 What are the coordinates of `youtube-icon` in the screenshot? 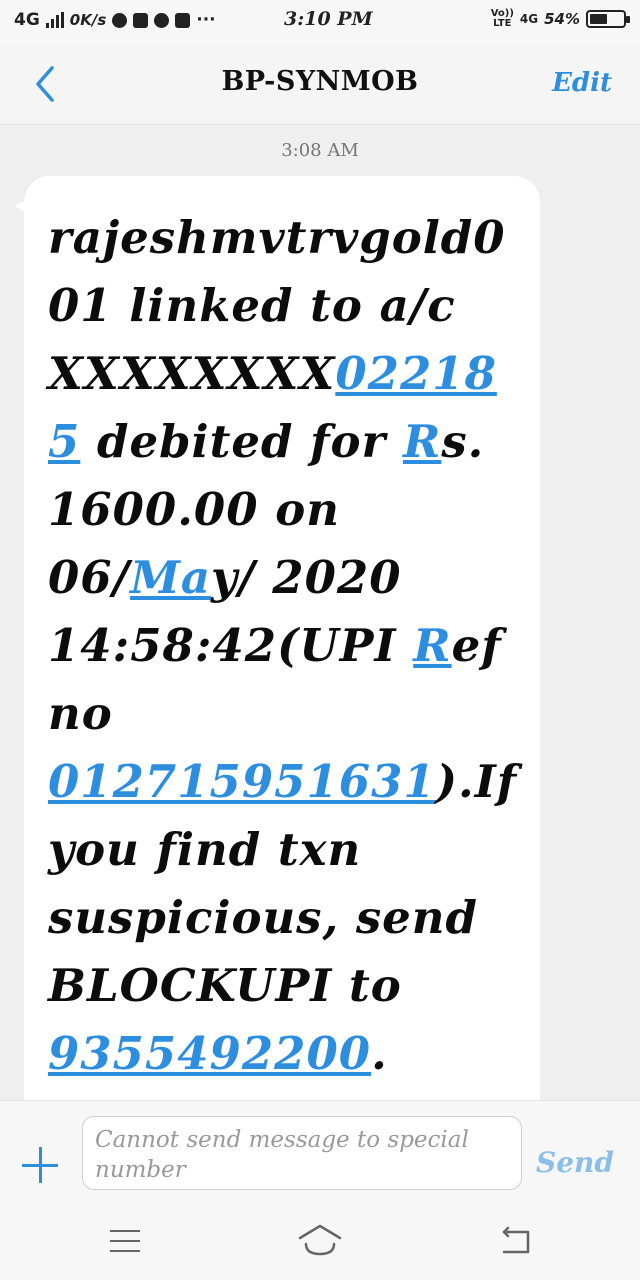 It's located at (141, 20).